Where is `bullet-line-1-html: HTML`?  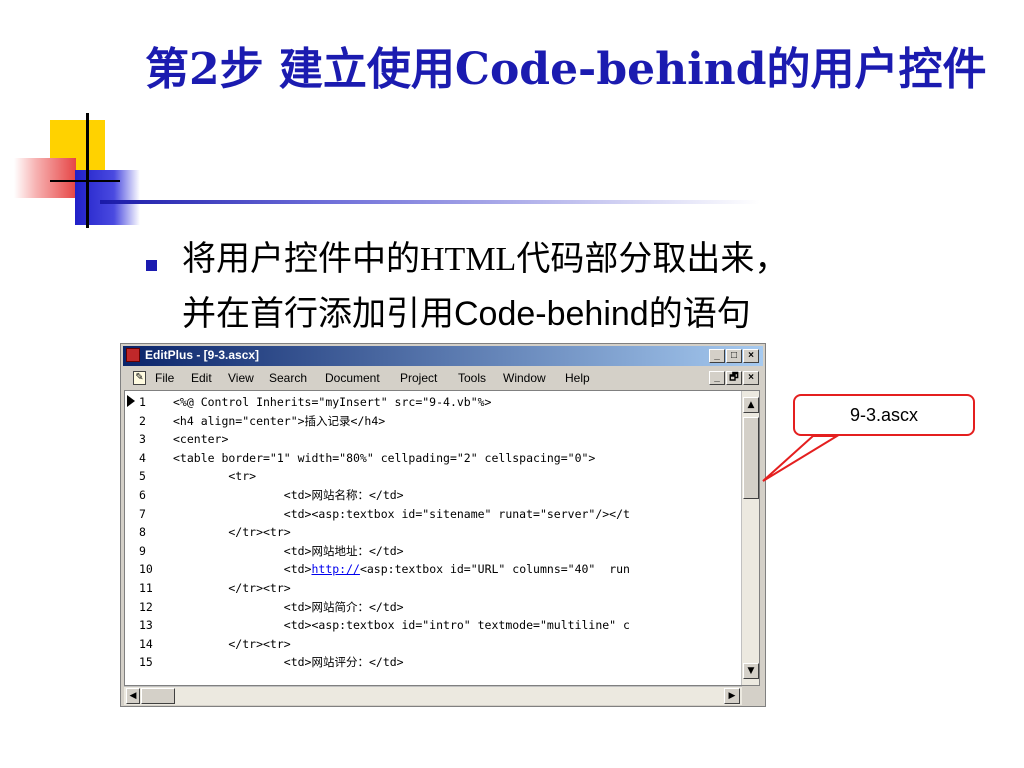 bullet-line-1-html: HTML is located at coordinates (468, 259).